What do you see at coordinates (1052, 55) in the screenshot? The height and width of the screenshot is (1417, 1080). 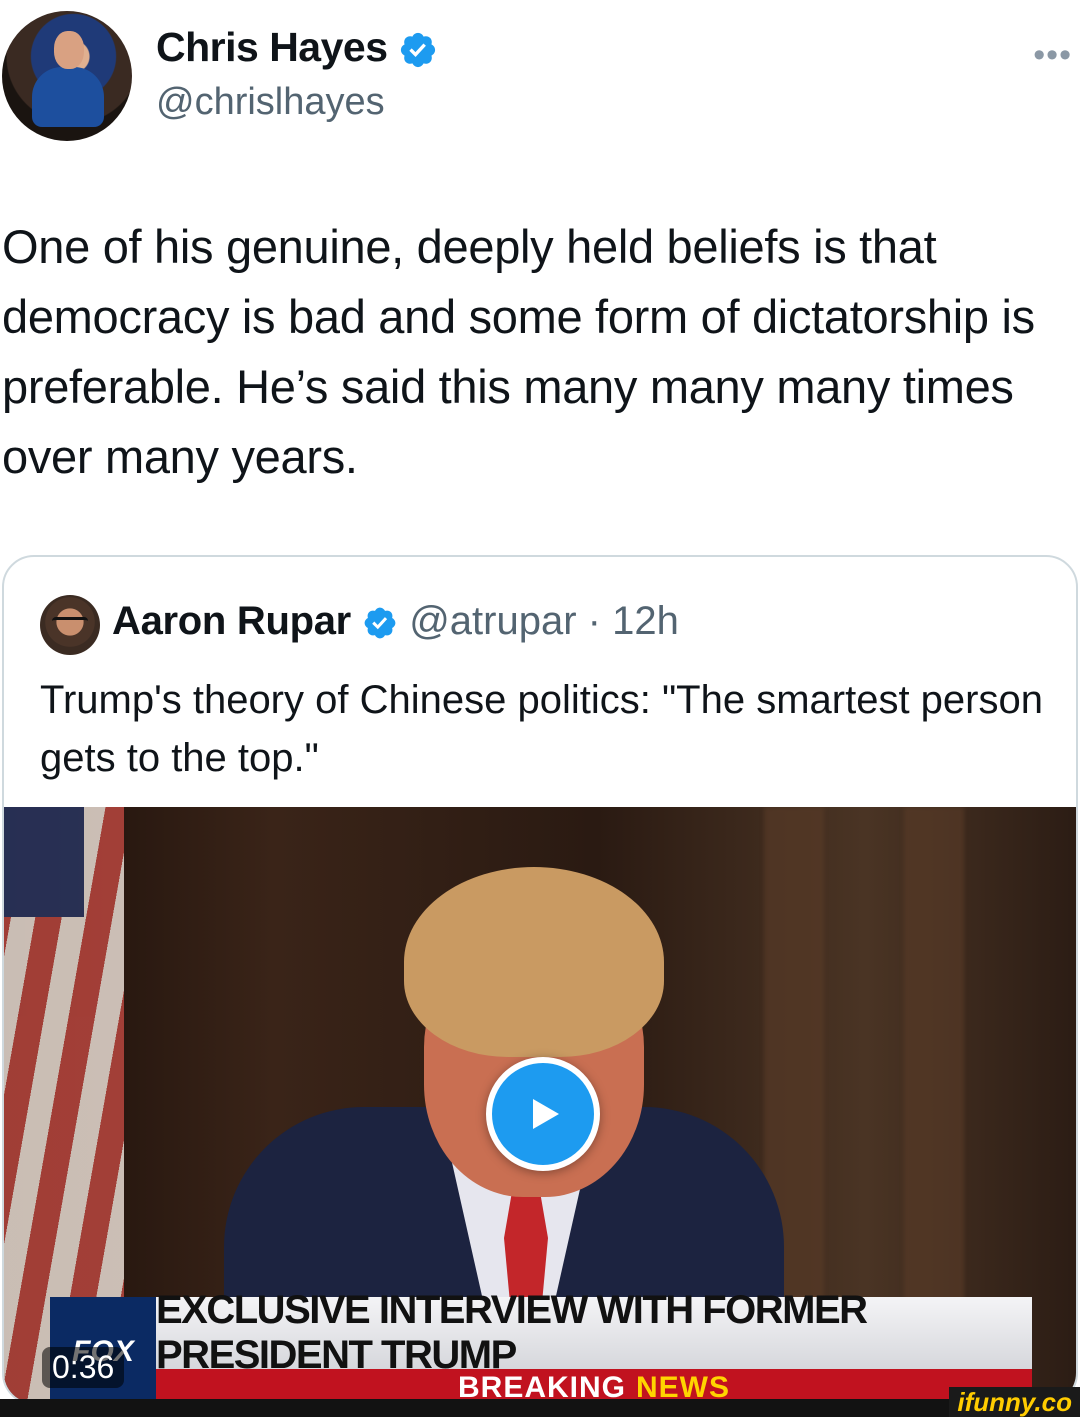 I see `more-options-icon: •••` at bounding box center [1052, 55].